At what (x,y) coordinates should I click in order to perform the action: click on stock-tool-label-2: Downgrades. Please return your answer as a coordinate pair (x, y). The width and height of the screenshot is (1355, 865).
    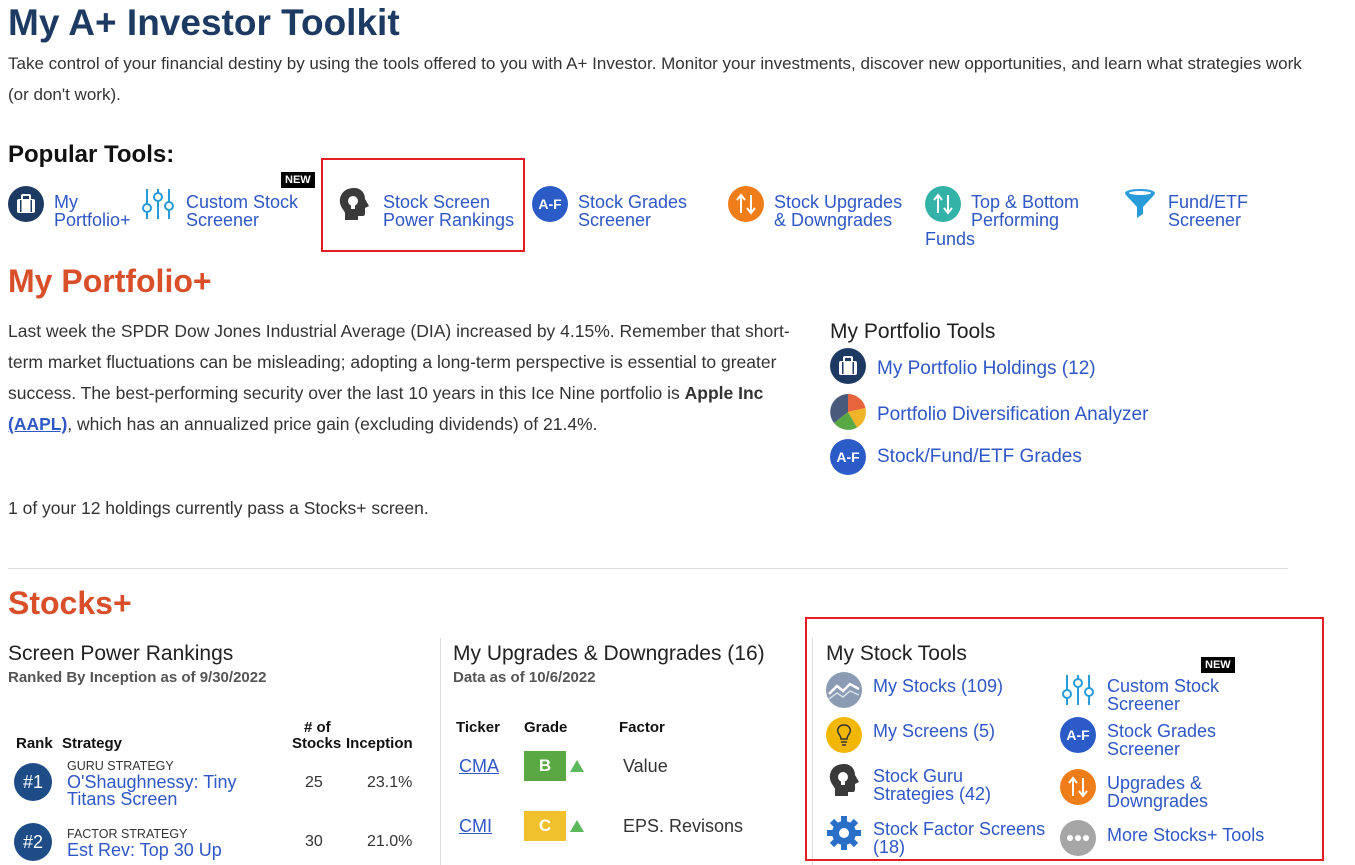
    Looking at the image, I should click on (1158, 801).